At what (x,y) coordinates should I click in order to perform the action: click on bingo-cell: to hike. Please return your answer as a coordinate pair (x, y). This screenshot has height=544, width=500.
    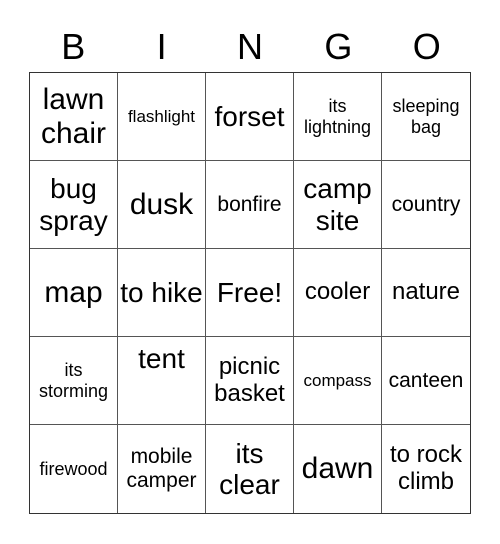
    Looking at the image, I should click on (162, 293).